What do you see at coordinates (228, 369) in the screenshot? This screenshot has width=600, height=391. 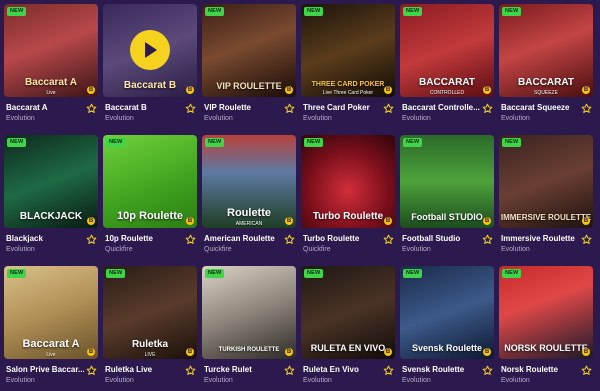 I see `game-title: Turcke Rulet` at bounding box center [228, 369].